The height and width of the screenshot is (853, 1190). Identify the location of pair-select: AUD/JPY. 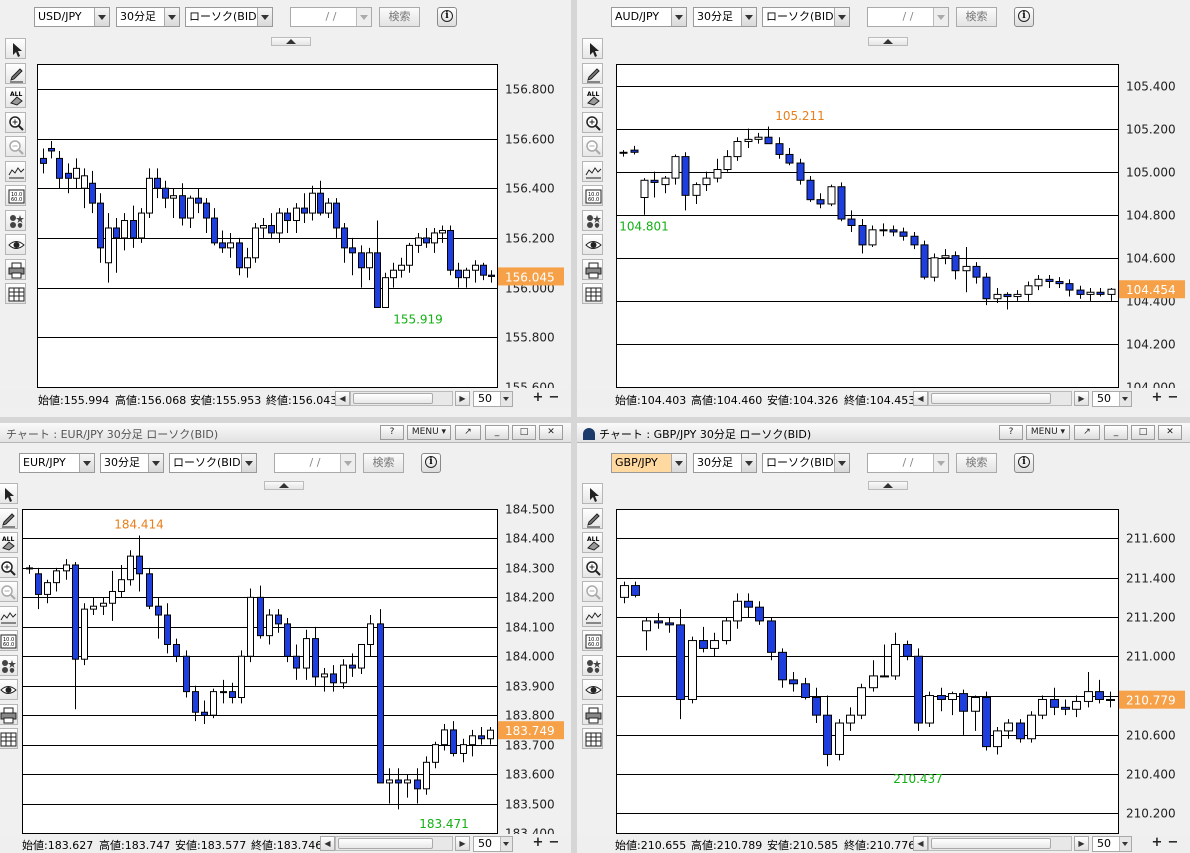
(649, 17).